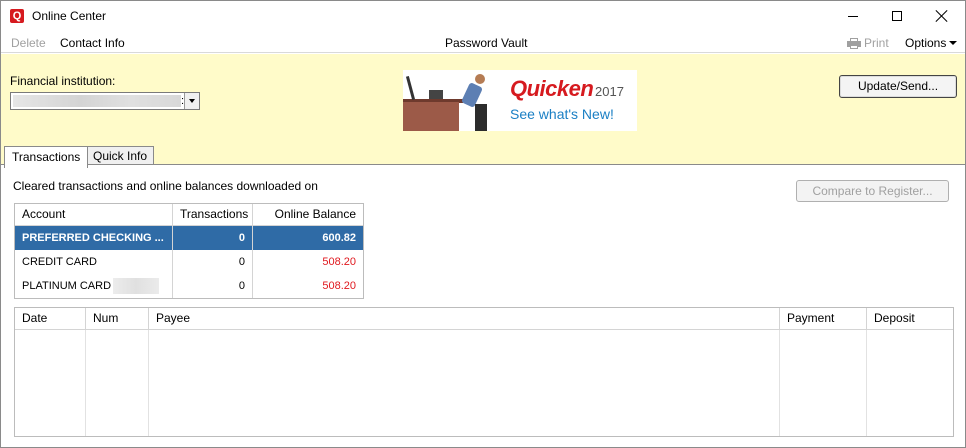 The width and height of the screenshot is (966, 448). I want to click on menu-password-vault: Password Vault, so click(486, 43).